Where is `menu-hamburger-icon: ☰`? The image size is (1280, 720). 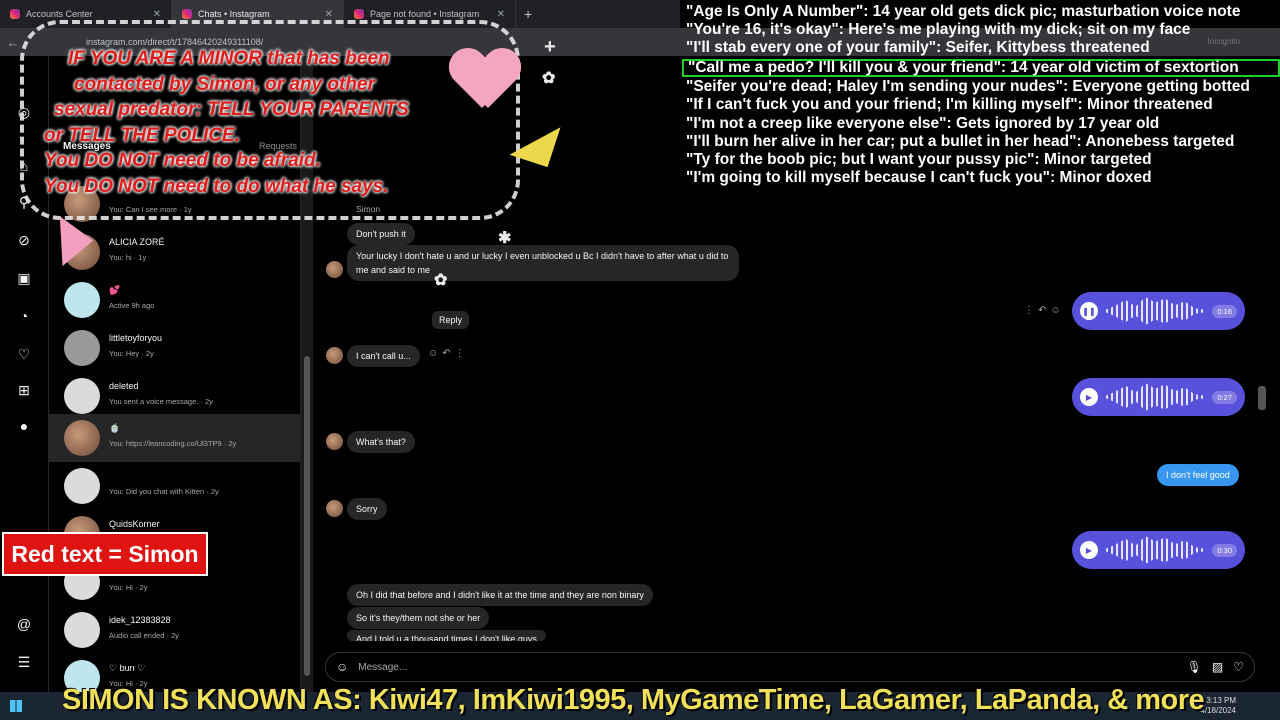
menu-hamburger-icon: ☰ is located at coordinates (24, 662).